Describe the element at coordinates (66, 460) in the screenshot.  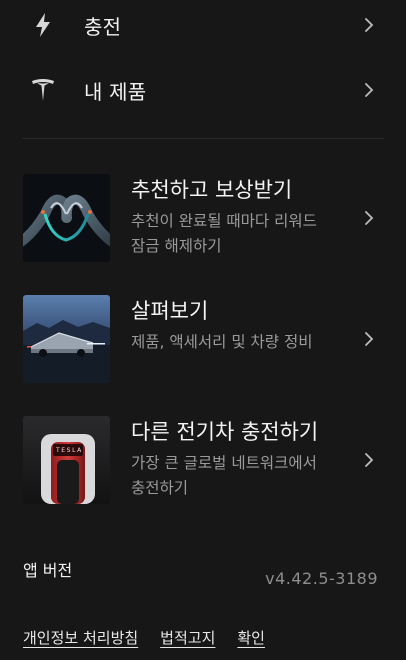
I see `supercharger-photo: TESLA` at that location.